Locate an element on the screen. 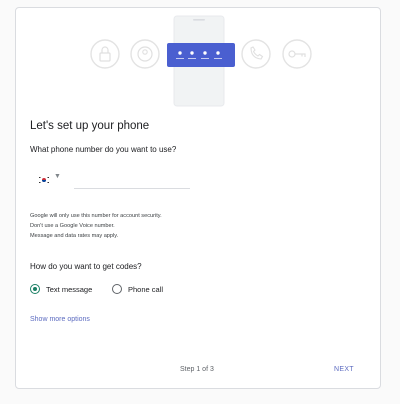  note-line: Message and data rates may apply. is located at coordinates (74, 236).